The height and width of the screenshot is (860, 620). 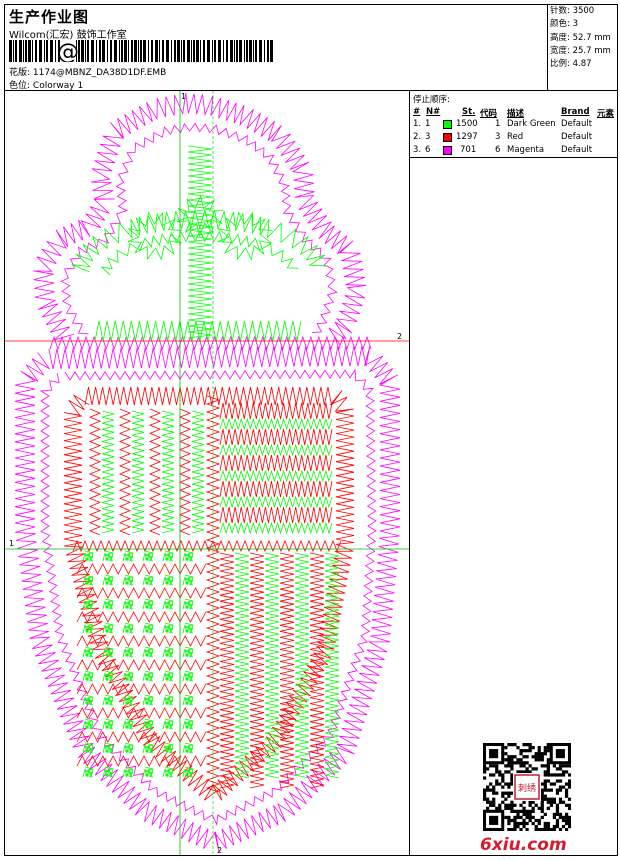 What do you see at coordinates (606, 114) in the screenshot?
I see `col-header-element: 元素` at bounding box center [606, 114].